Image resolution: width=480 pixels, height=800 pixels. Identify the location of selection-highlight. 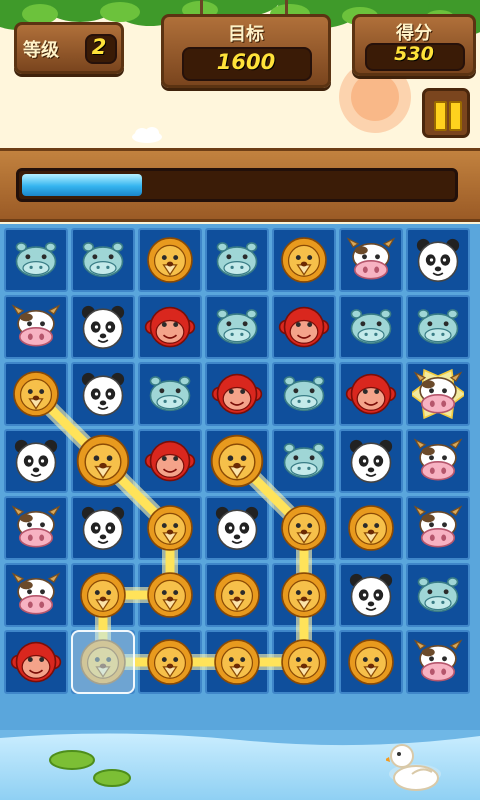
(103, 662).